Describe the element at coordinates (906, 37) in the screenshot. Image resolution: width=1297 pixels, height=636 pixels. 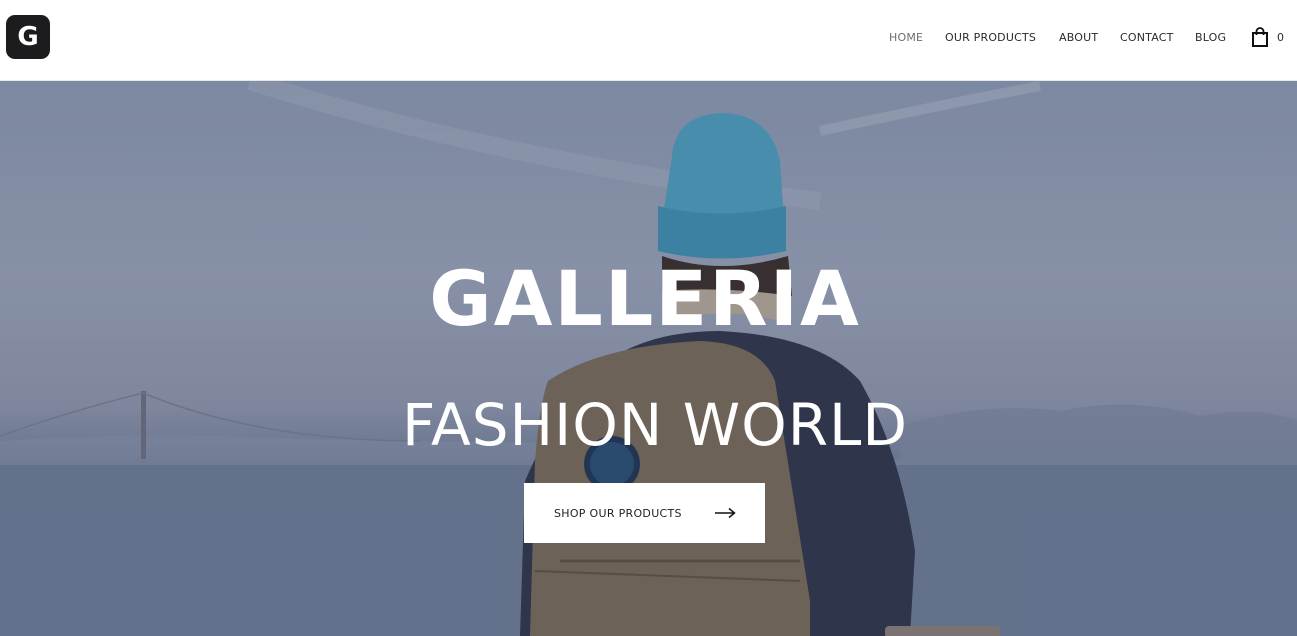
I see `nav-item-home: HOME` at that location.